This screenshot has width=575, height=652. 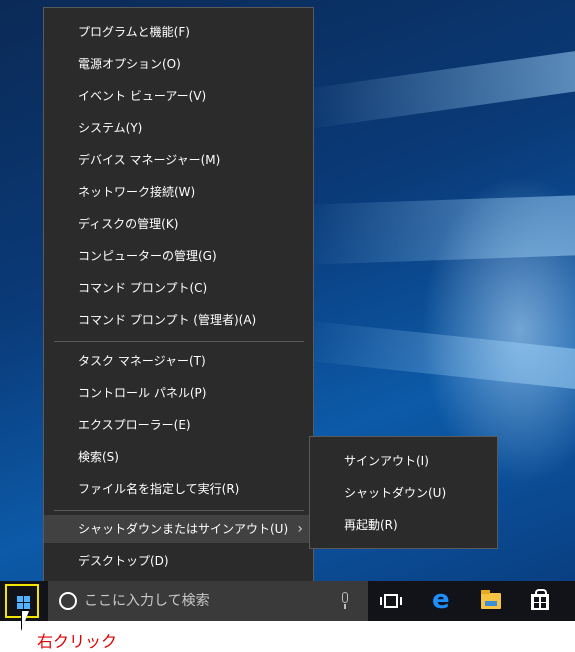 I want to click on menu-item-device-manager: デバイス マネージャー(M), so click(x=178, y=160).